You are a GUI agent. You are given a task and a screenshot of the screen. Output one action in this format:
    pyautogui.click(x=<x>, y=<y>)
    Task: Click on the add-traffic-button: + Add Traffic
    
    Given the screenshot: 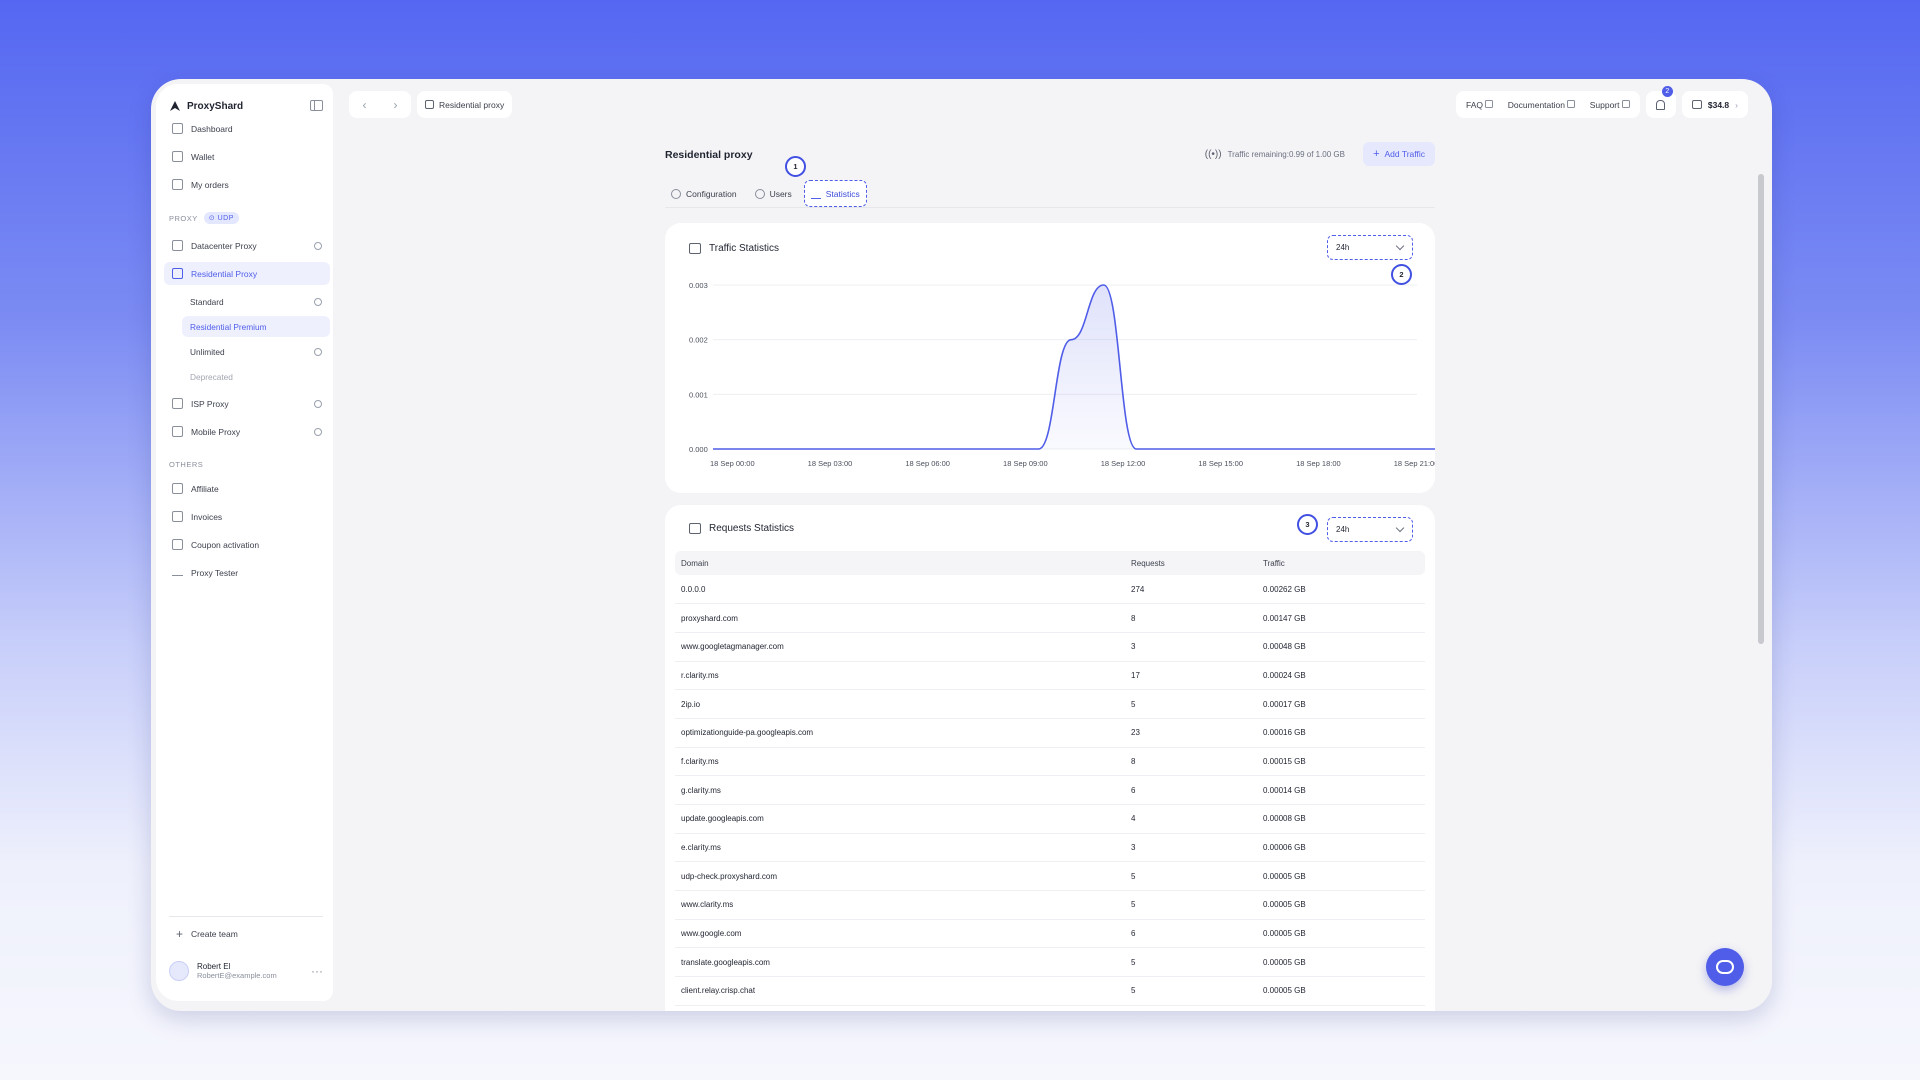 What is the action you would take?
    pyautogui.click(x=1399, y=154)
    